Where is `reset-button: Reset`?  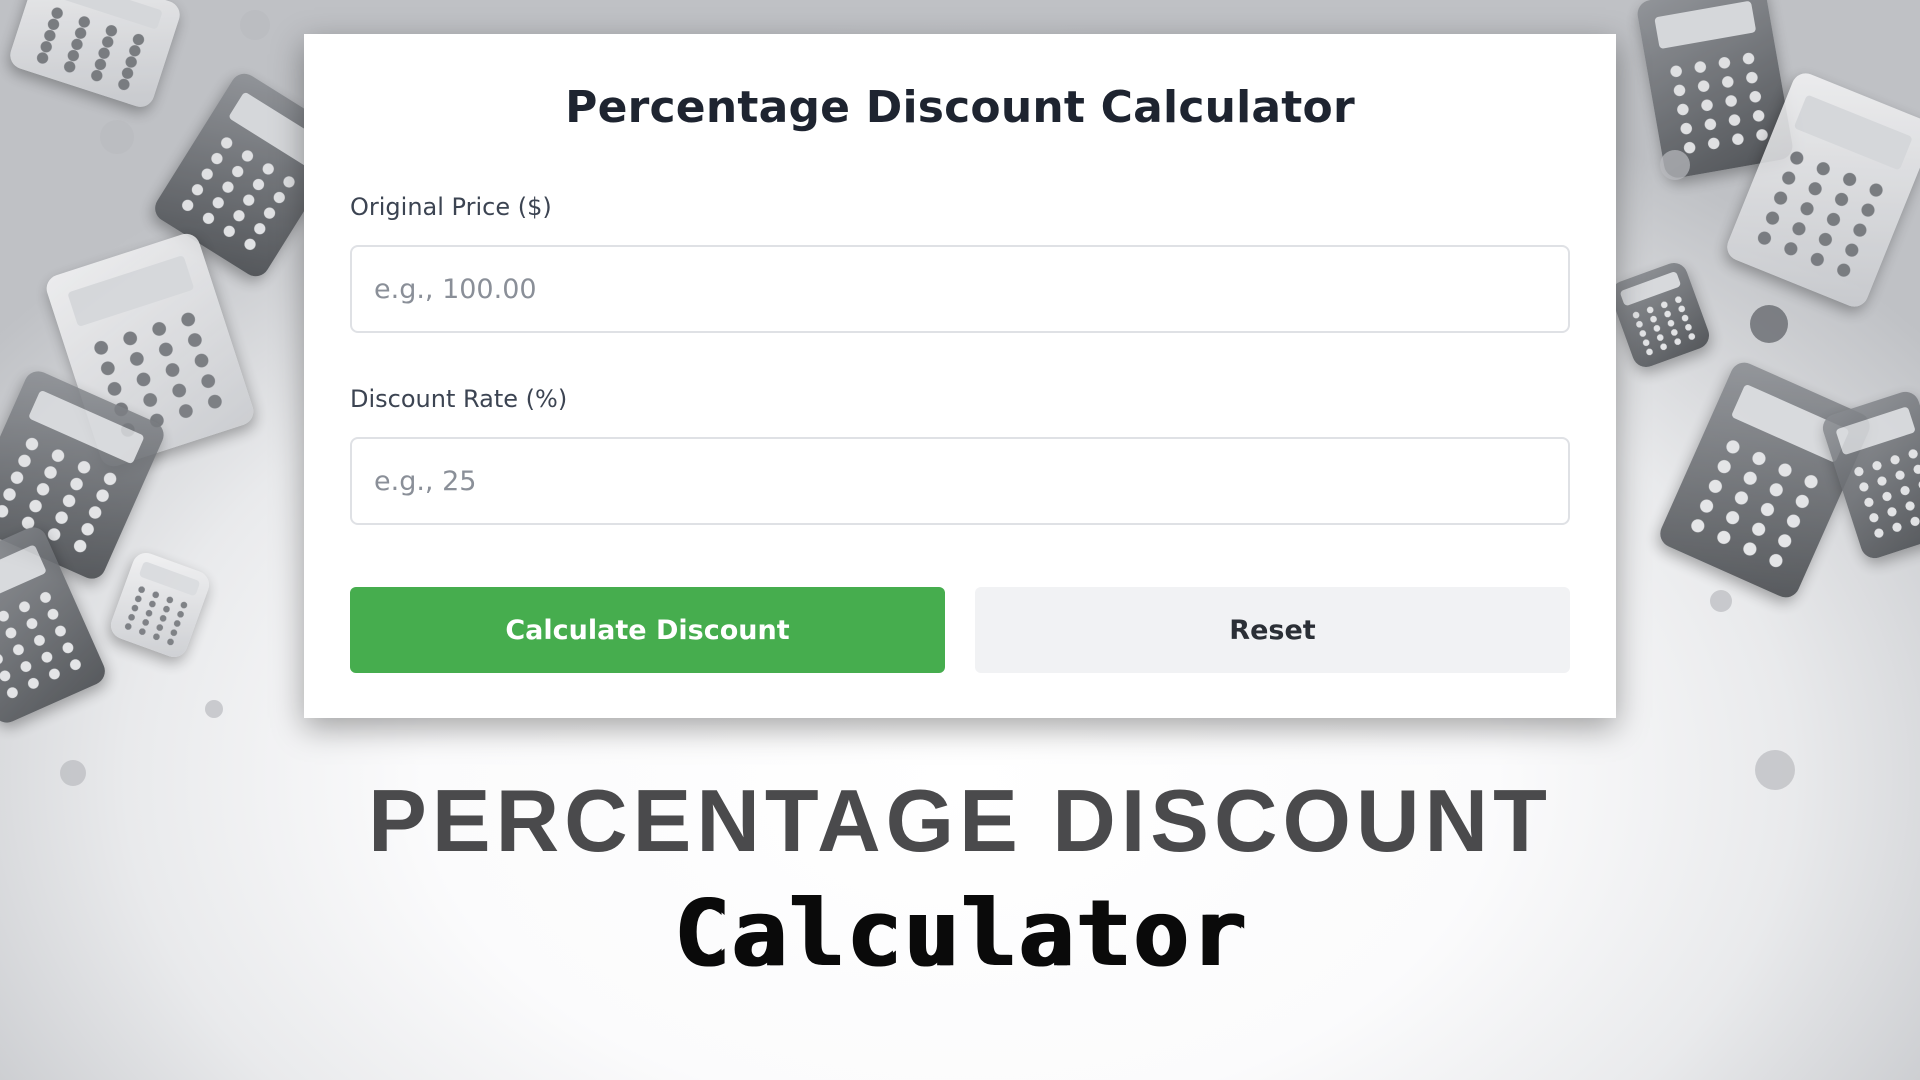
reset-button: Reset is located at coordinates (1272, 630).